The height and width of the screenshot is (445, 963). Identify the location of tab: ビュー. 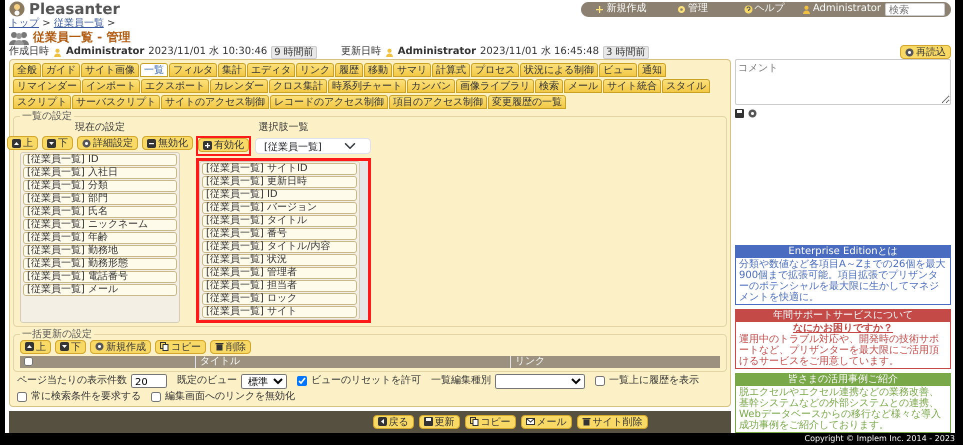
(618, 70).